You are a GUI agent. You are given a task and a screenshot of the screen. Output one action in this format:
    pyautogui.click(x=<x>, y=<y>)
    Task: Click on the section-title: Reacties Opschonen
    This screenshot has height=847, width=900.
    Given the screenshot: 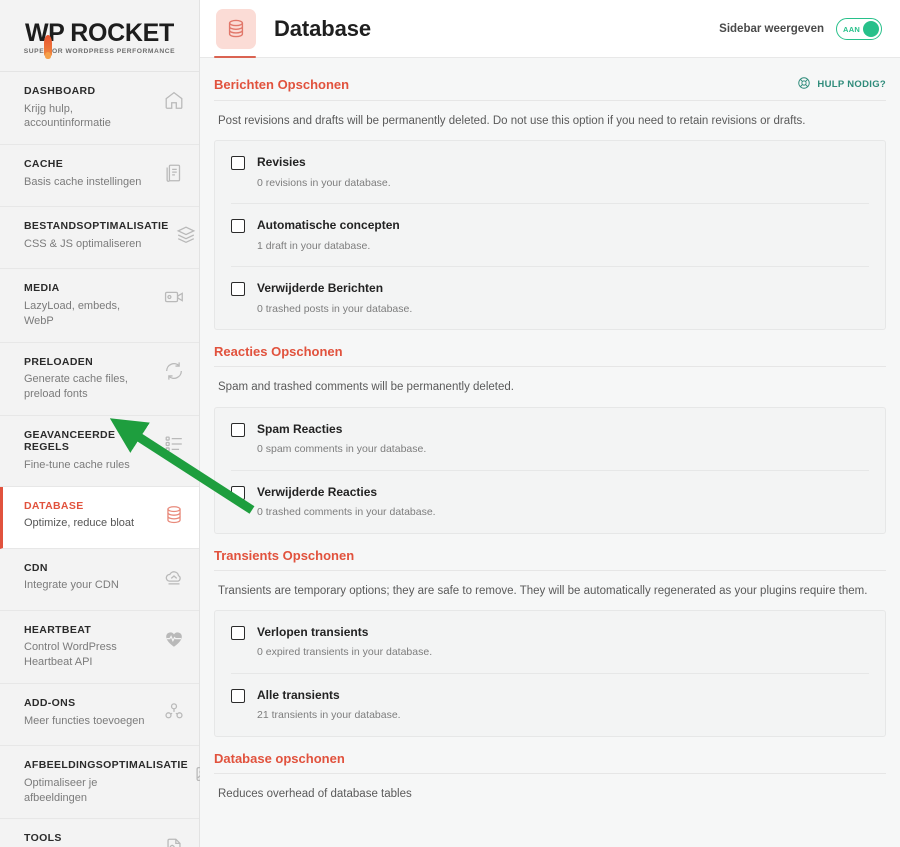 What is the action you would take?
    pyautogui.click(x=278, y=352)
    